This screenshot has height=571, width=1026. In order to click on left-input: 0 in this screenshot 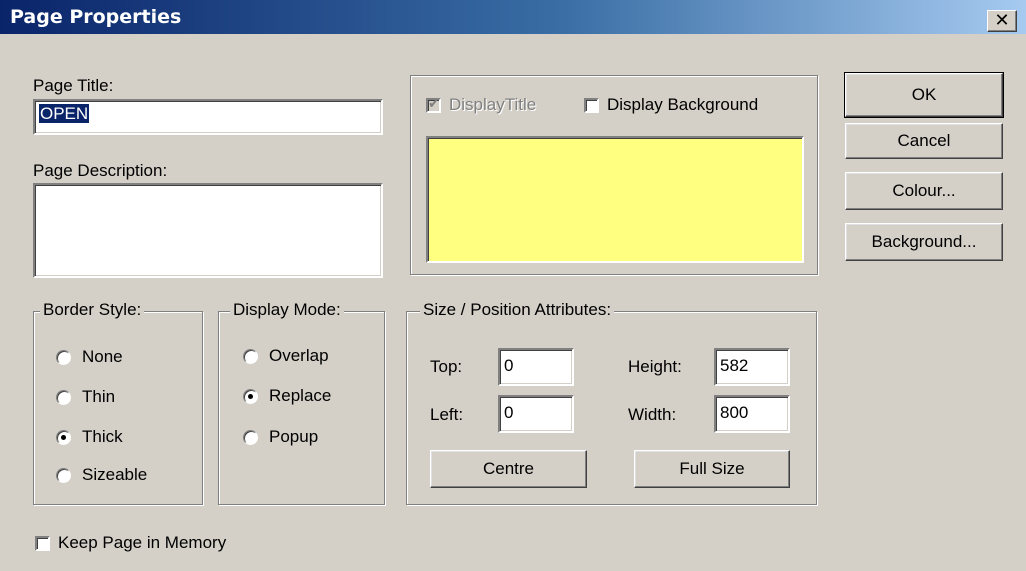, I will do `click(536, 414)`.